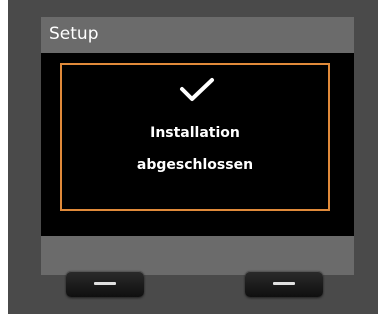  I want to click on title-bar: Setup, so click(197, 35).